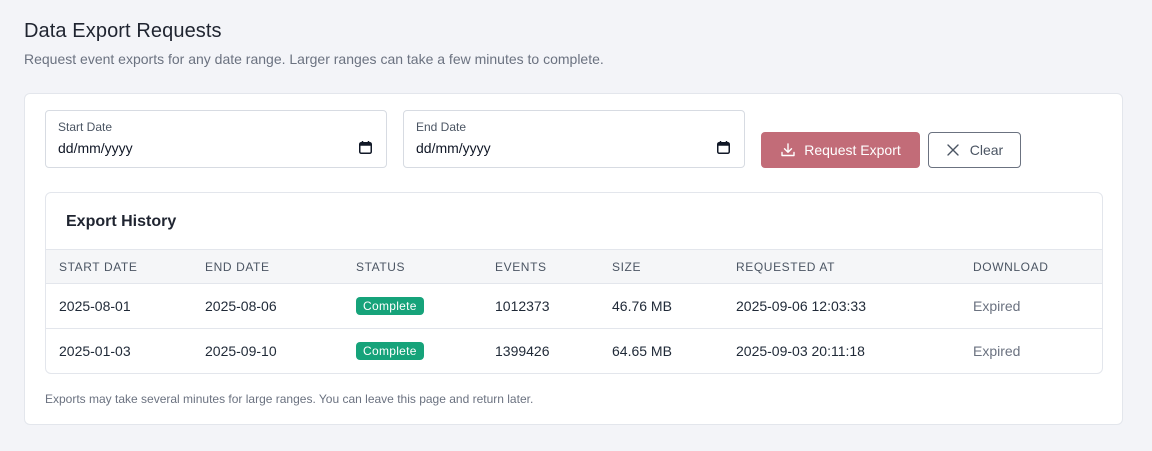  What do you see at coordinates (852, 150) in the screenshot?
I see `request-export-label: Request Export` at bounding box center [852, 150].